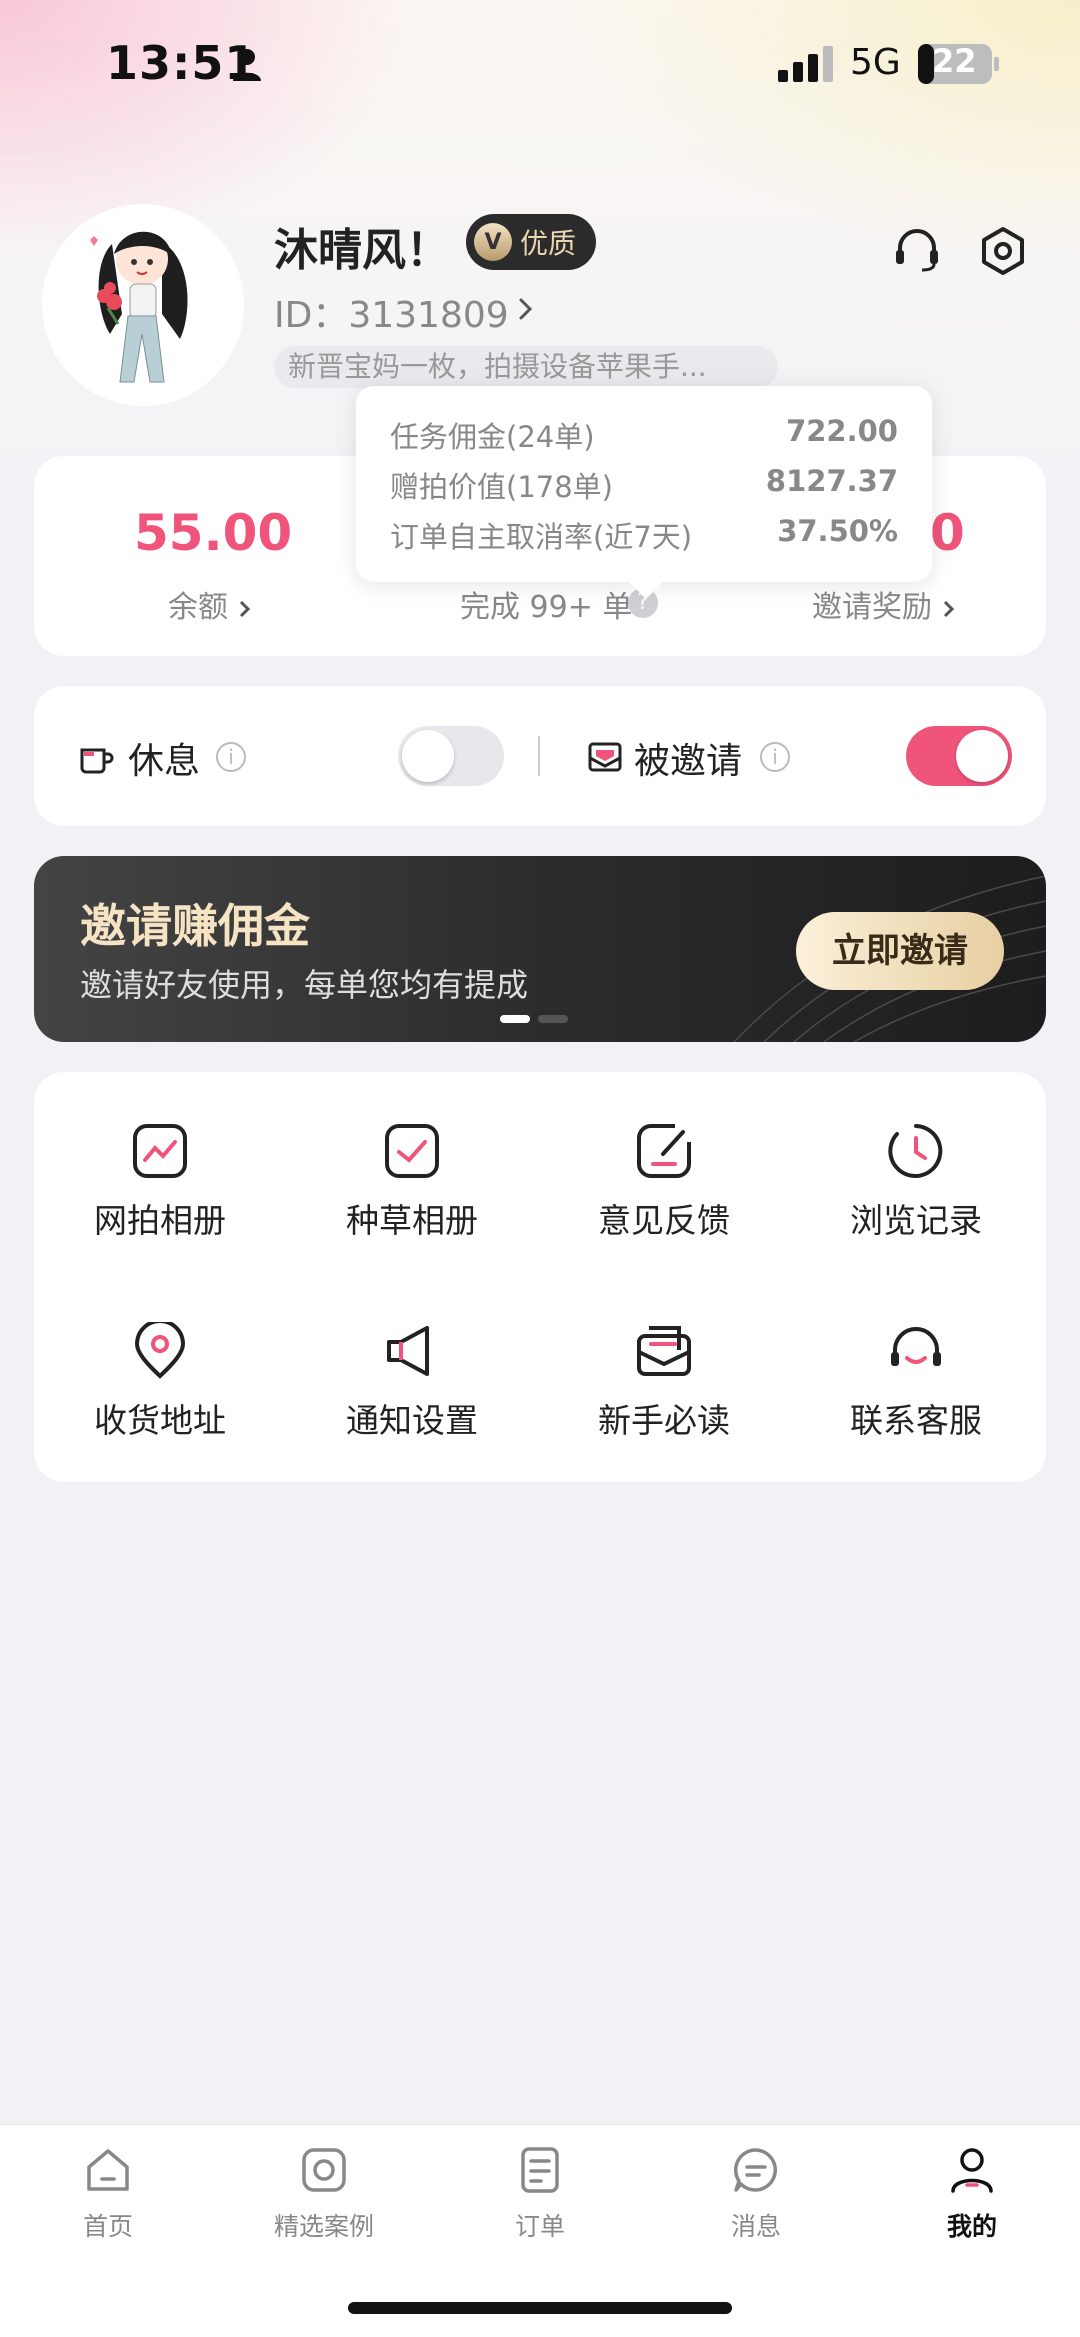  What do you see at coordinates (664, 1151) in the screenshot?
I see `feedback-icon` at bounding box center [664, 1151].